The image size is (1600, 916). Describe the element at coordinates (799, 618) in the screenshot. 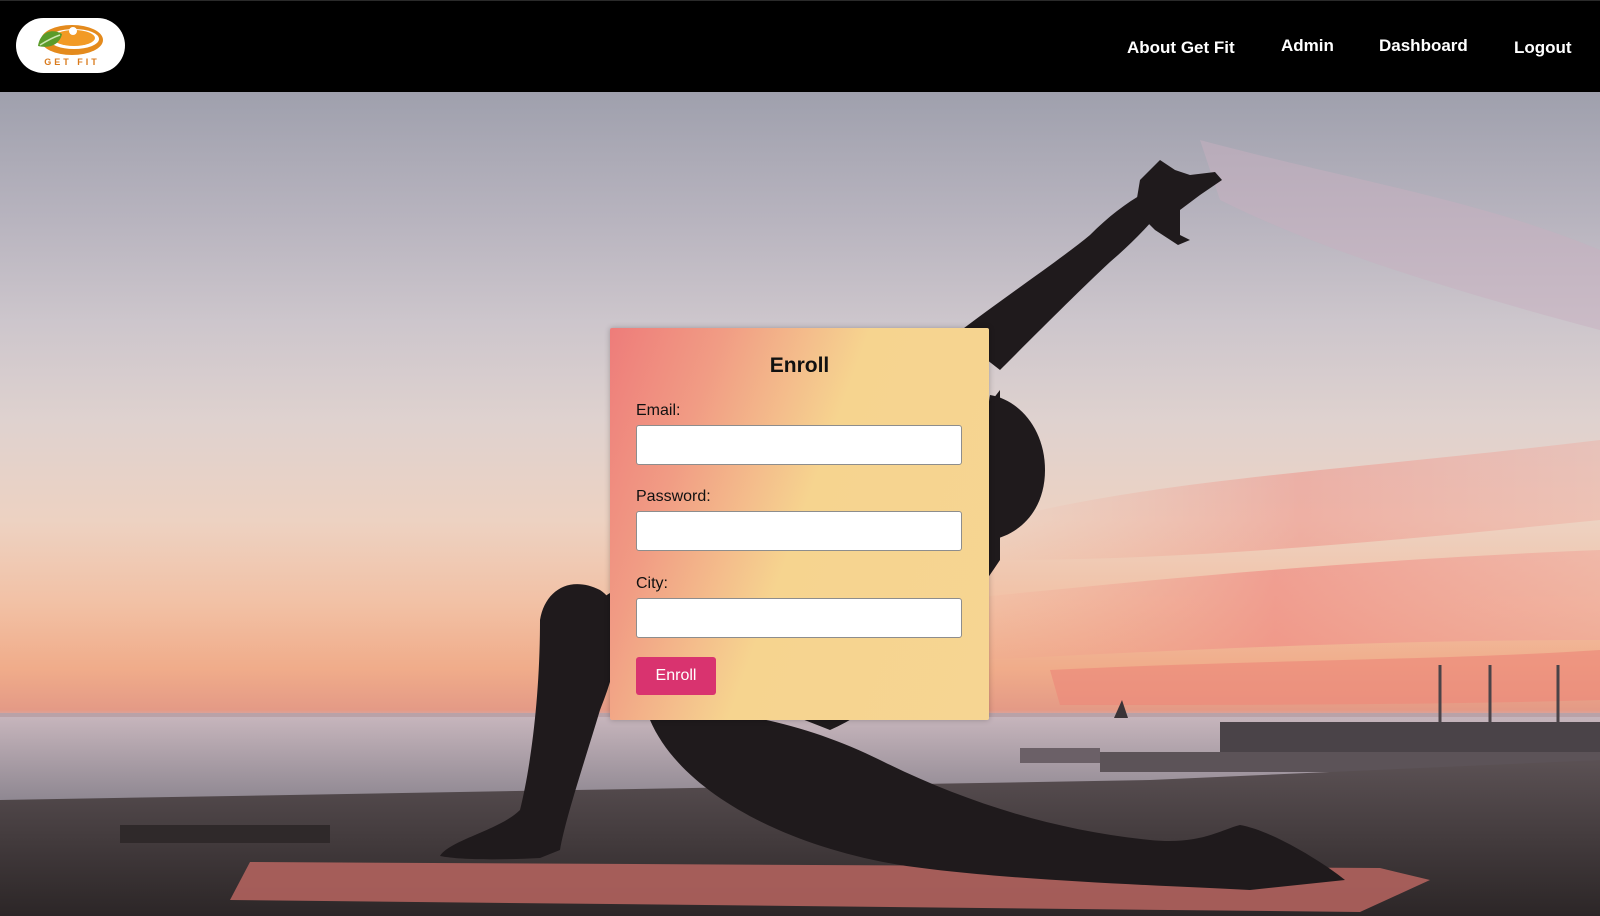

I see `city-field` at that location.